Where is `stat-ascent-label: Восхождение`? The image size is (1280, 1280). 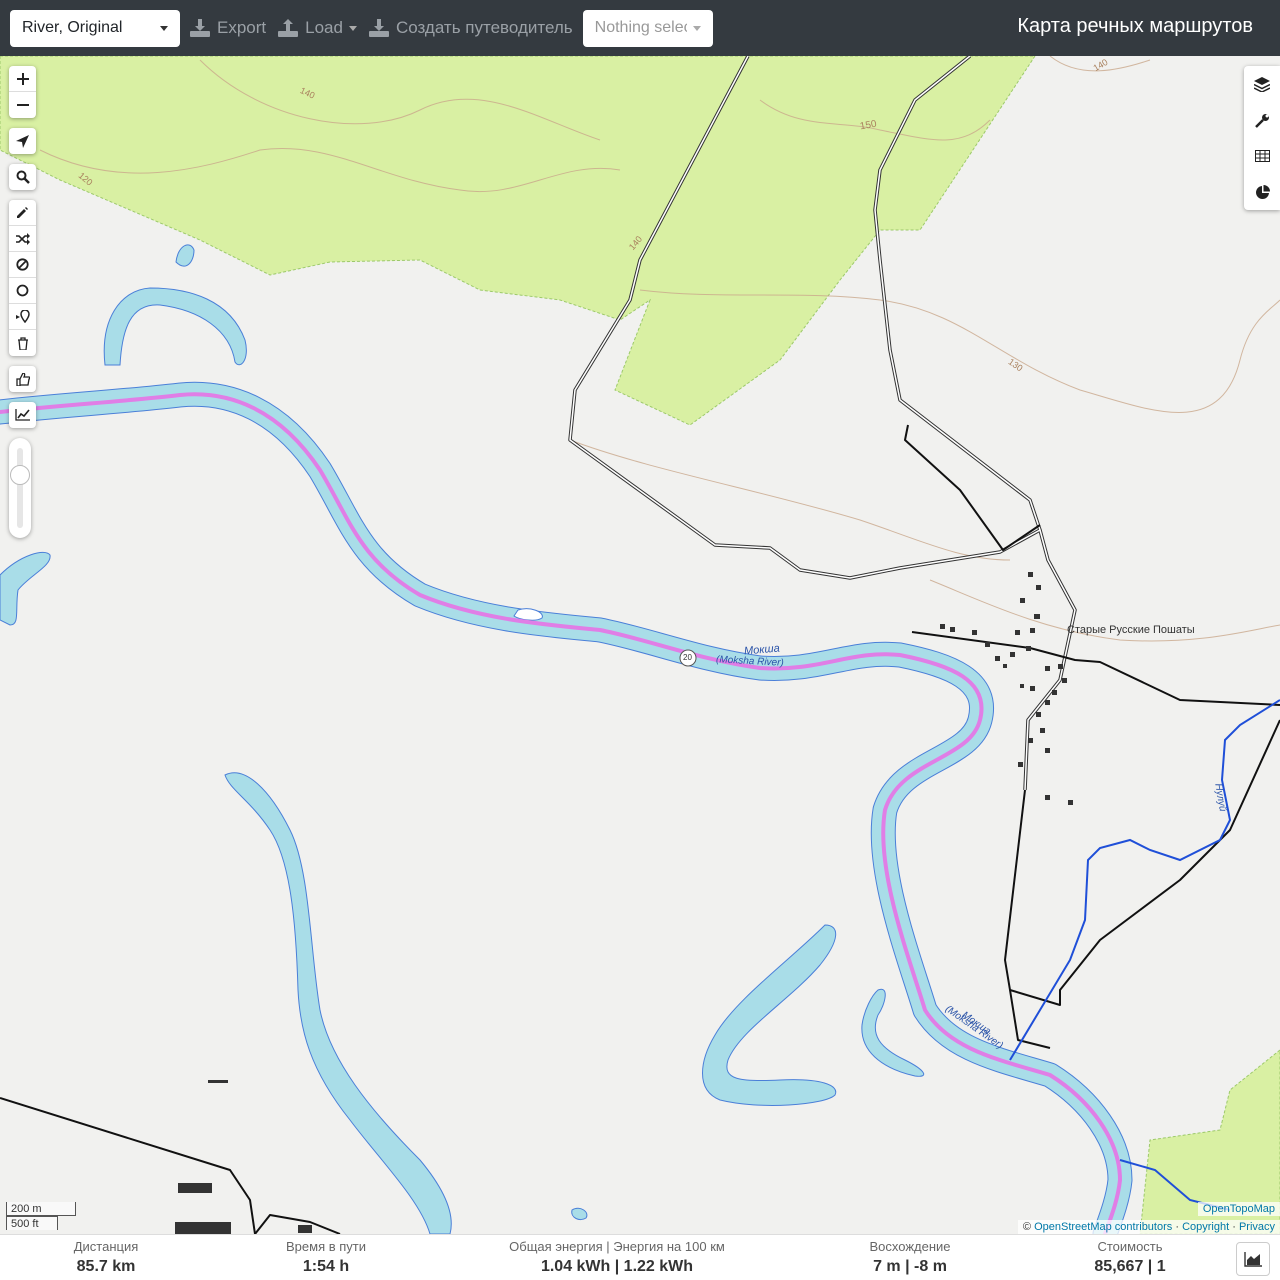
stat-ascent-label: Восхождение is located at coordinates (910, 1246).